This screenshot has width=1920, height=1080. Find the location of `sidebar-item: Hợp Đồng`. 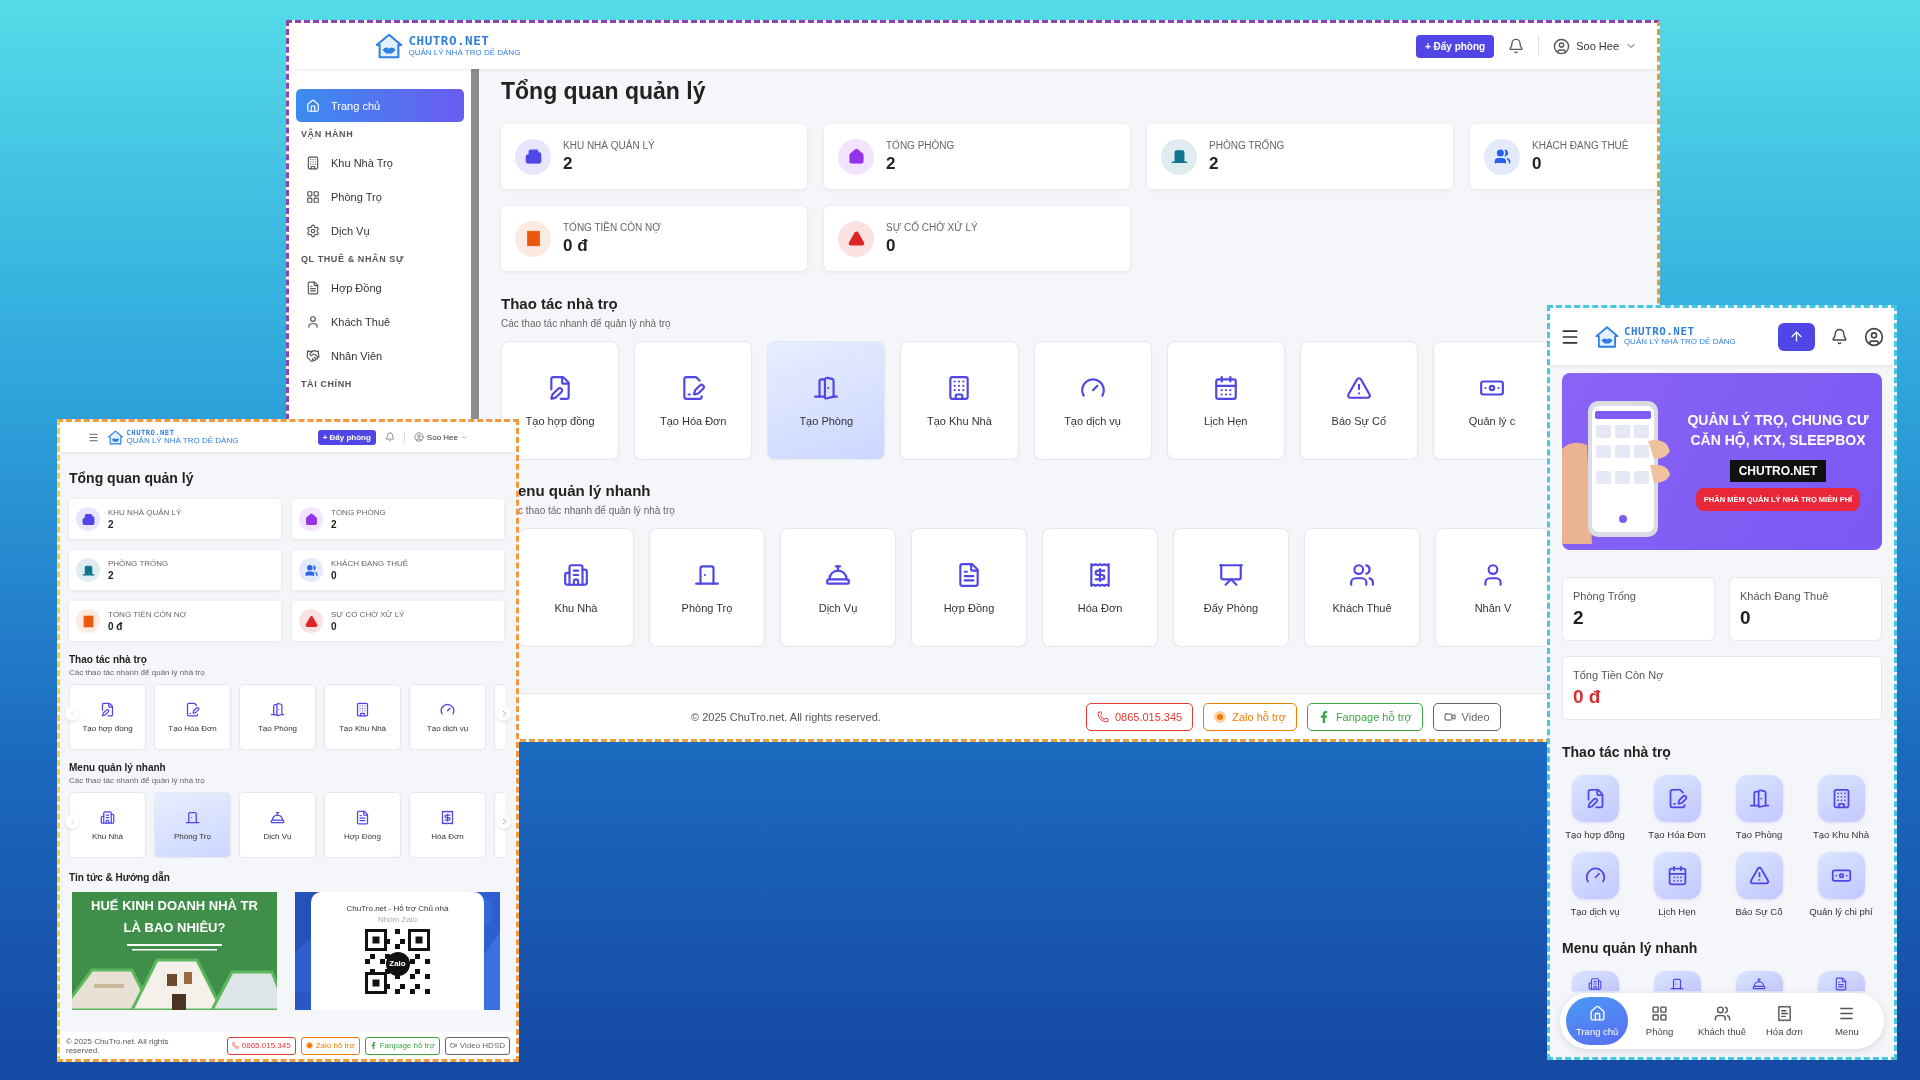

sidebar-item: Hợp Đồng is located at coordinates (380, 287).